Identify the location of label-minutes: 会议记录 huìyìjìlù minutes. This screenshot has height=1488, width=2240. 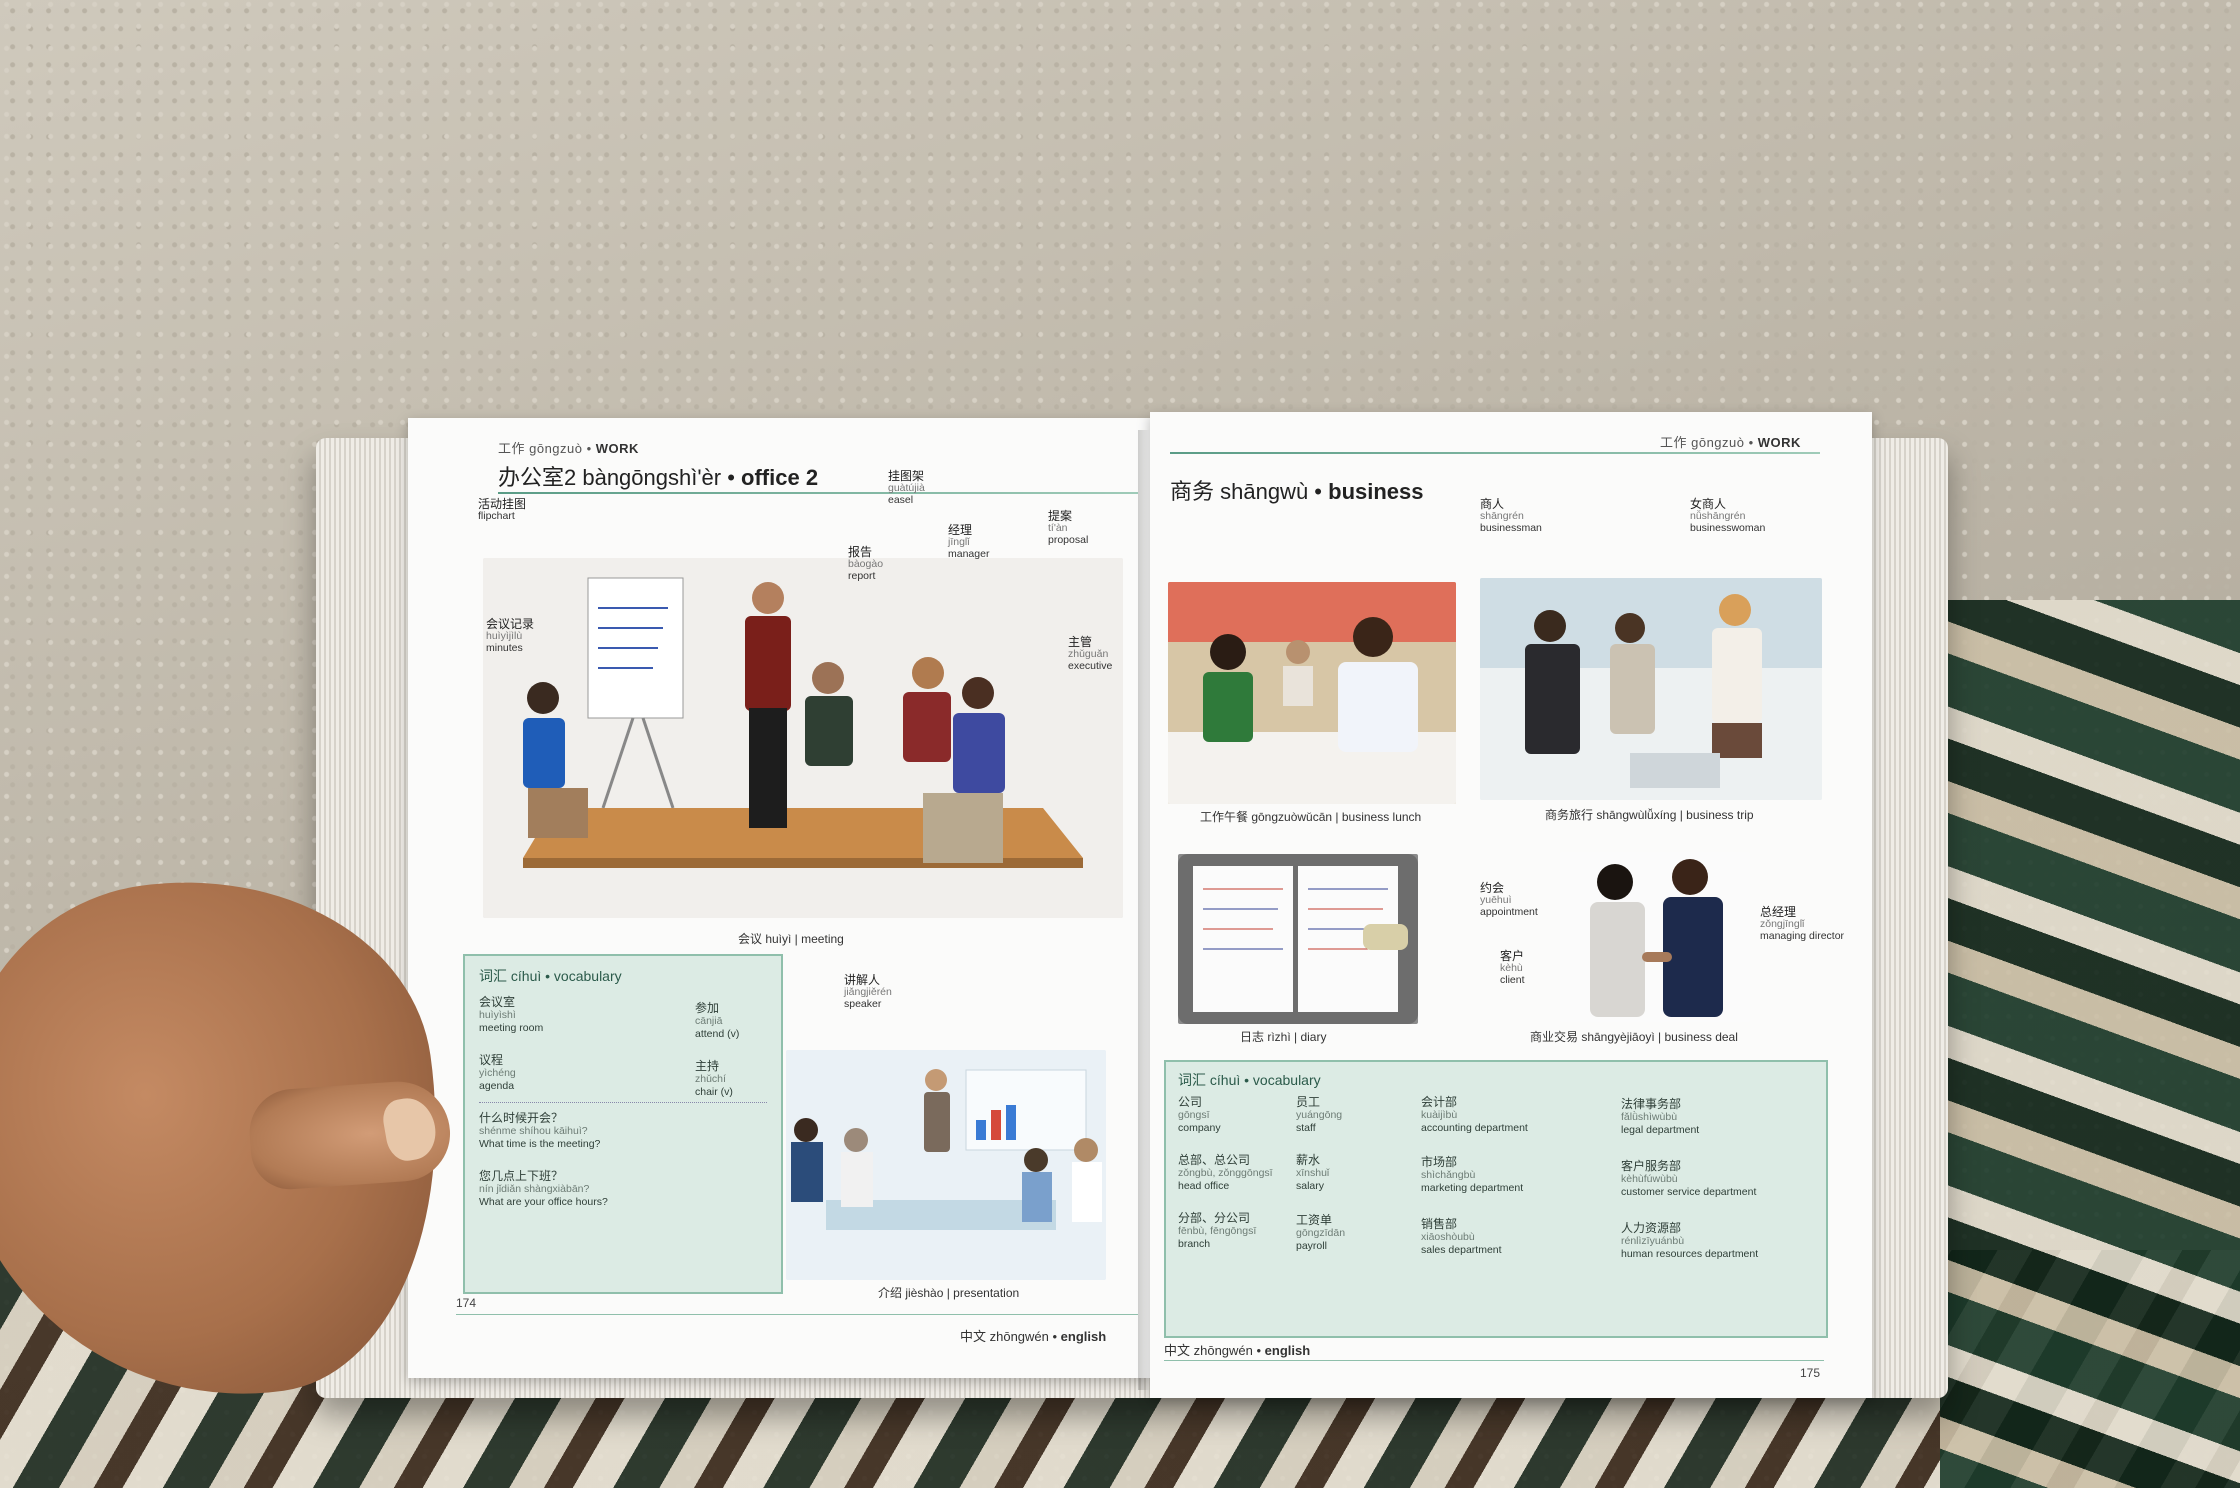
(510, 635).